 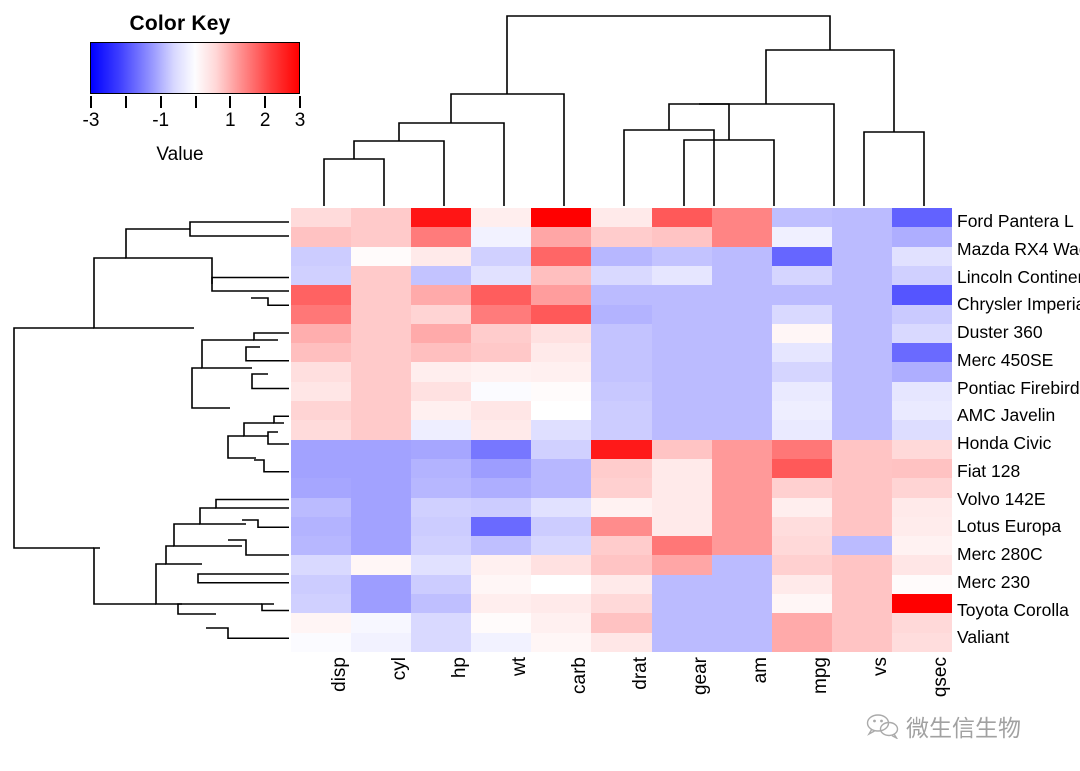 What do you see at coordinates (882, 726) in the screenshot?
I see `wechat-icon` at bounding box center [882, 726].